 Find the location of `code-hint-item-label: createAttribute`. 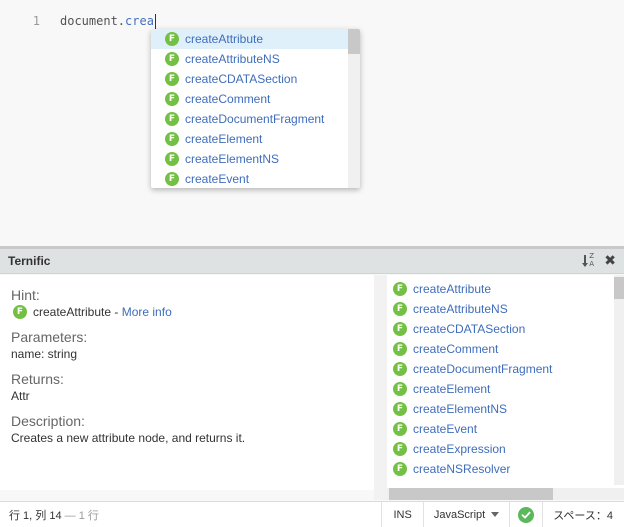

code-hint-item-label: createAttribute is located at coordinates (224, 39).